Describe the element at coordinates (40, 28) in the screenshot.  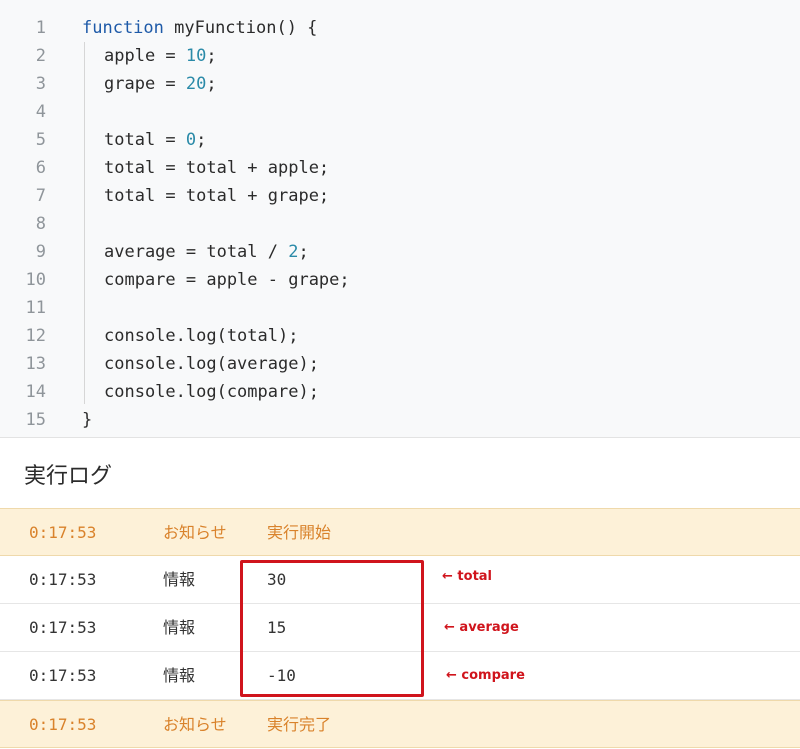
I see `line-number: 1` at that location.